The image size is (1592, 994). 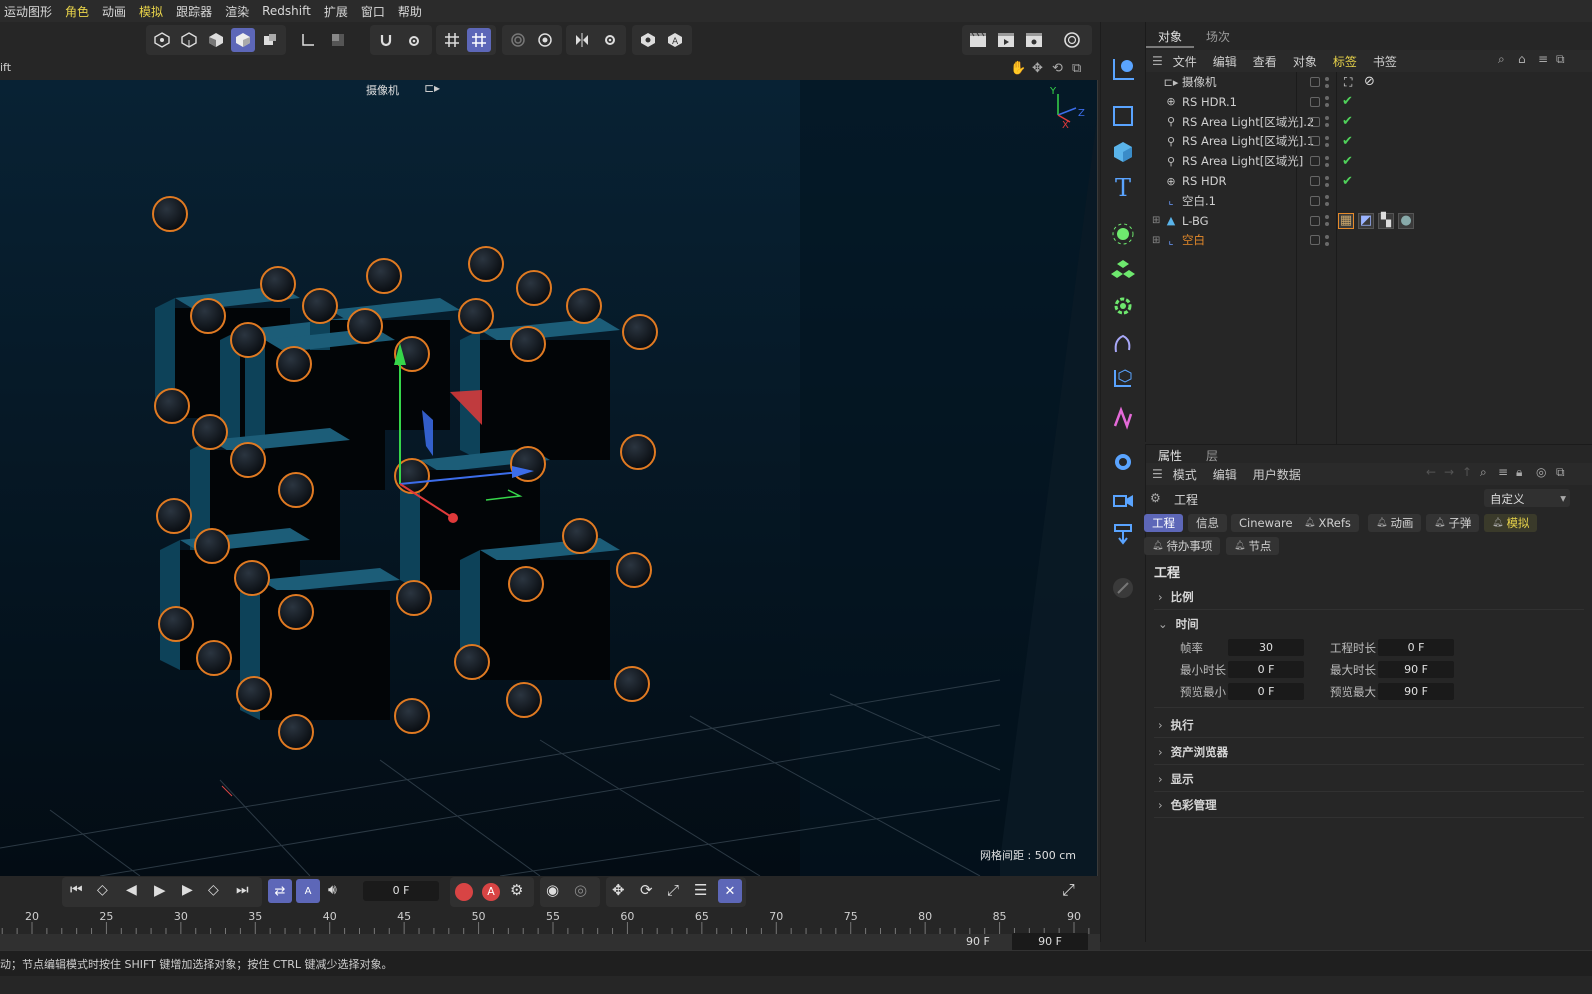 What do you see at coordinates (1068, 890) in the screenshot?
I see `timeline-expand-icon: ⤢` at bounding box center [1068, 890].